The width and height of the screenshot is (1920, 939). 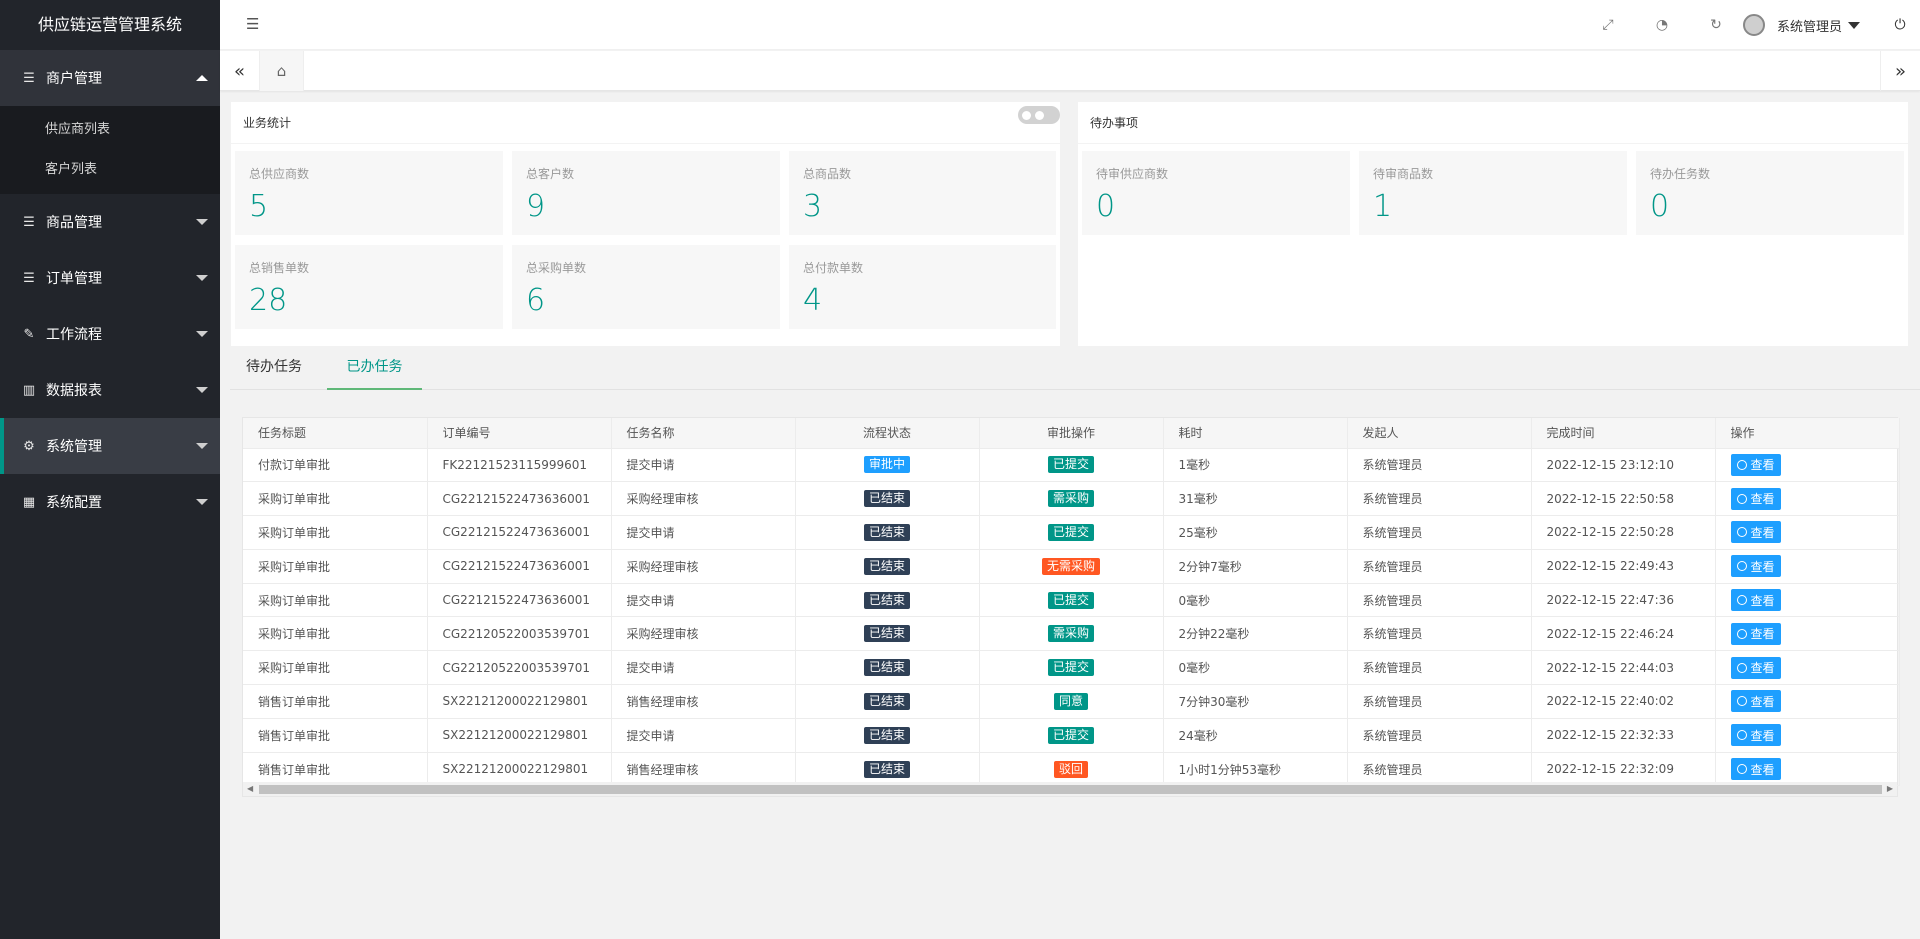 I want to click on stat-value: 5, so click(x=259, y=206).